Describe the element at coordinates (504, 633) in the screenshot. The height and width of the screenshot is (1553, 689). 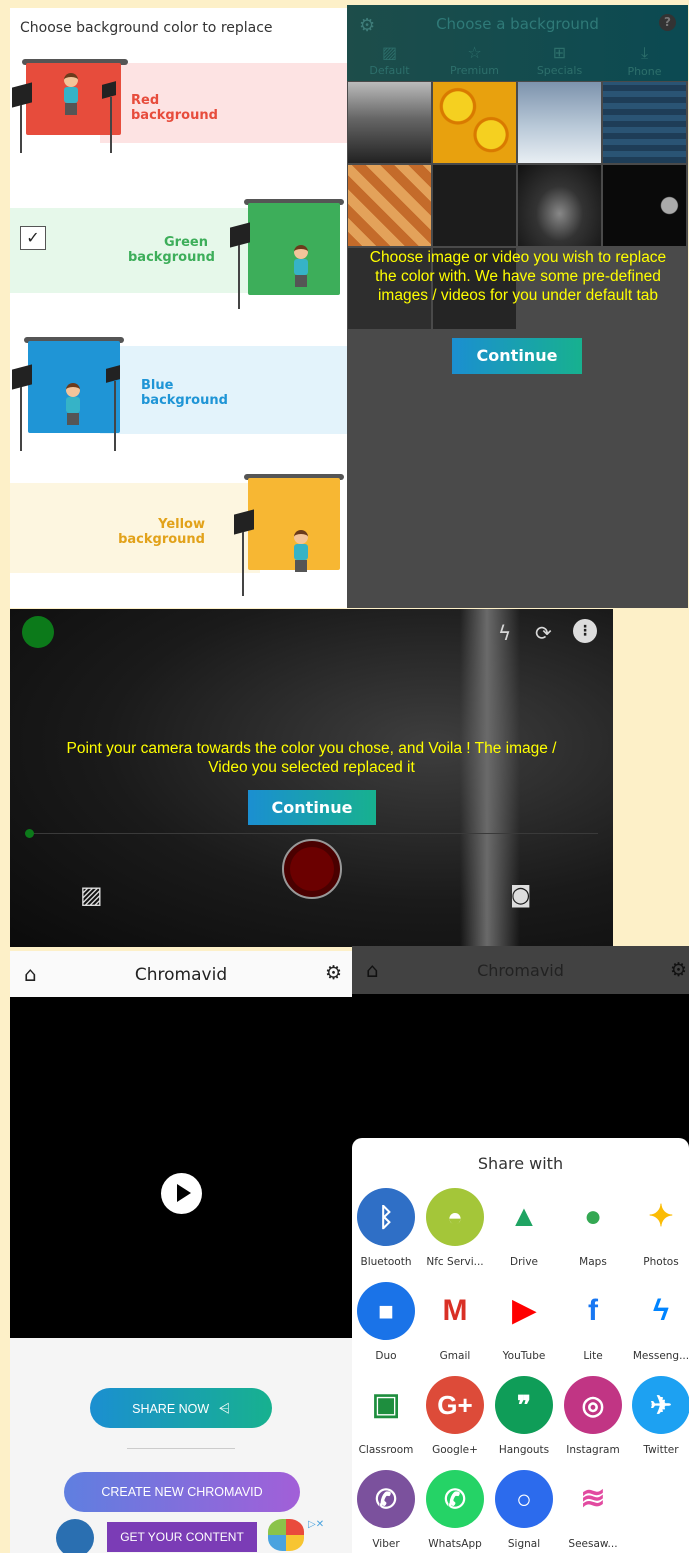
I see `flash-off-icon: ϟ` at that location.